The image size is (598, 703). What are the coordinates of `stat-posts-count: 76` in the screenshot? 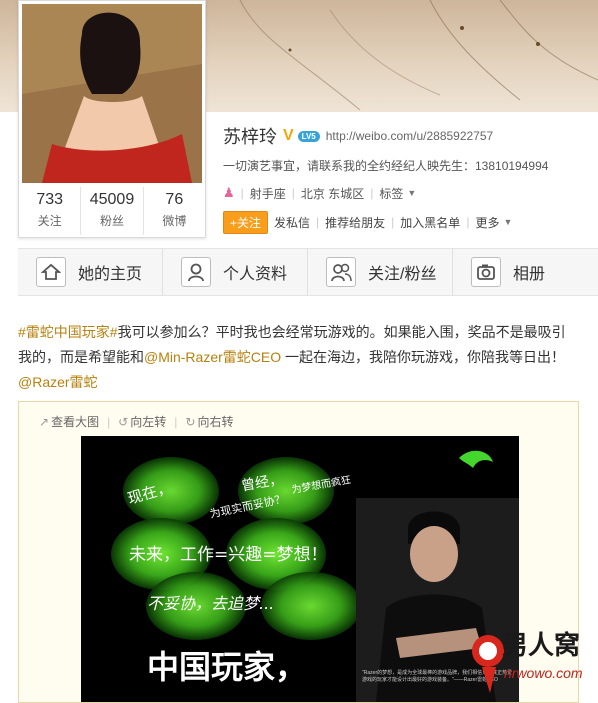 It's located at (174, 199).